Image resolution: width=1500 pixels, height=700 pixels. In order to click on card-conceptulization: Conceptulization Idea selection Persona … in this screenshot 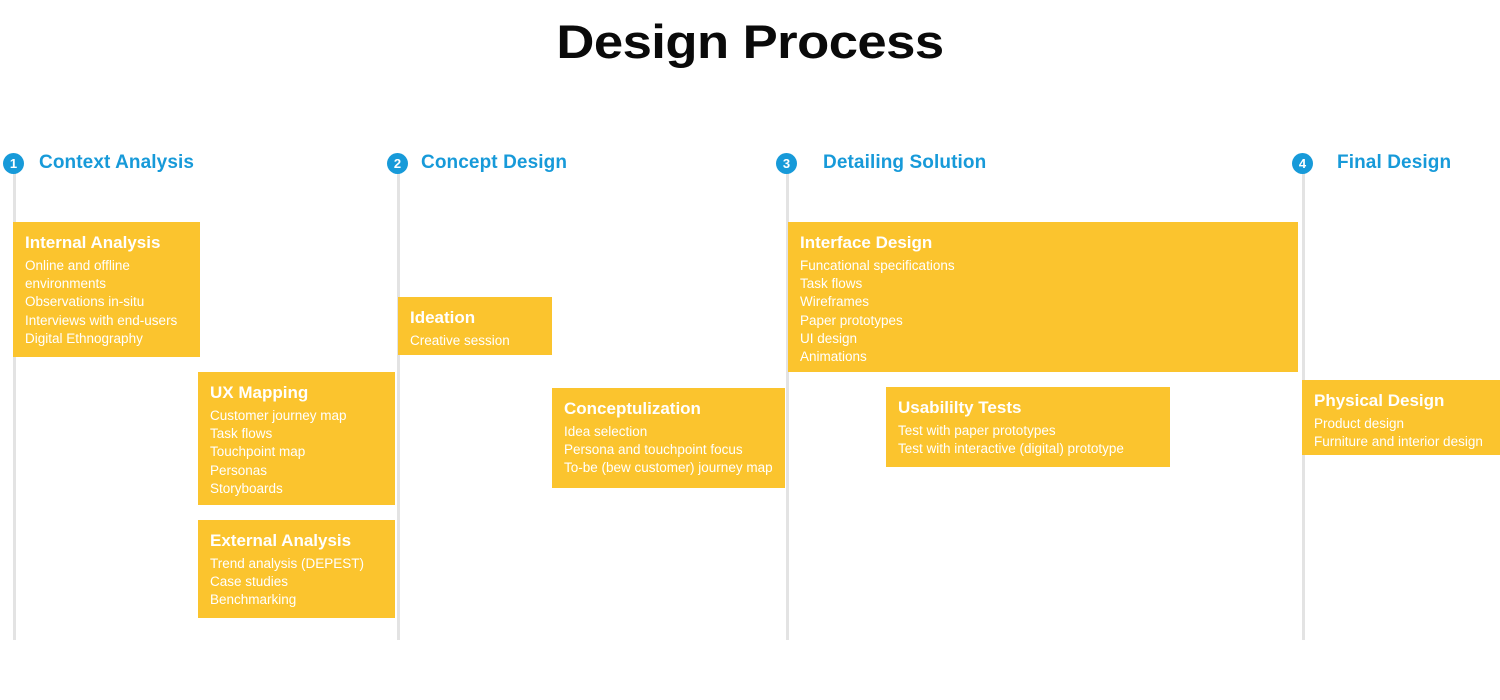, I will do `click(668, 438)`.